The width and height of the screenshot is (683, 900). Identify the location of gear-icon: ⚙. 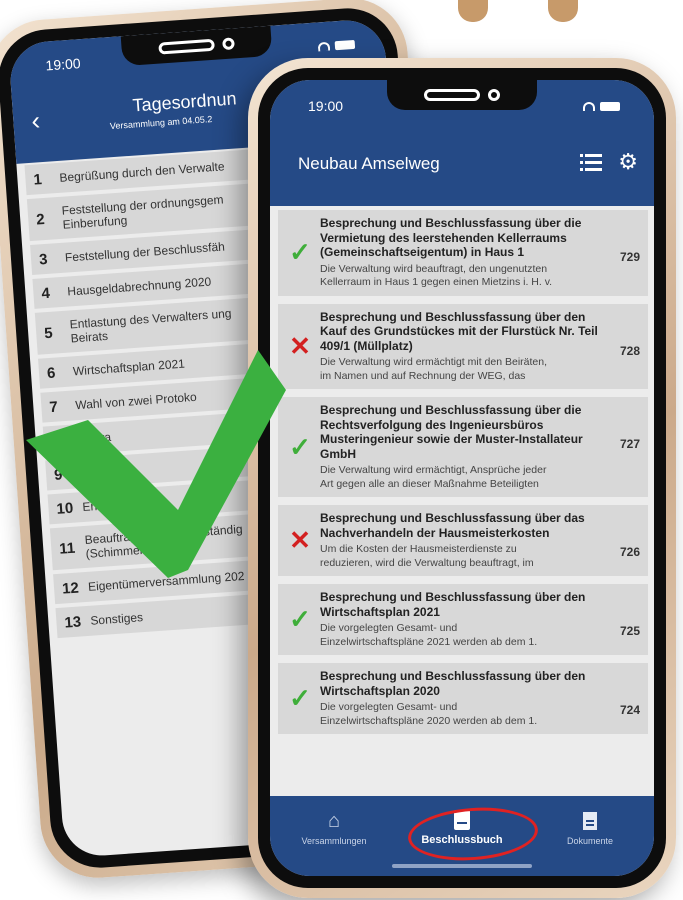
(628, 162).